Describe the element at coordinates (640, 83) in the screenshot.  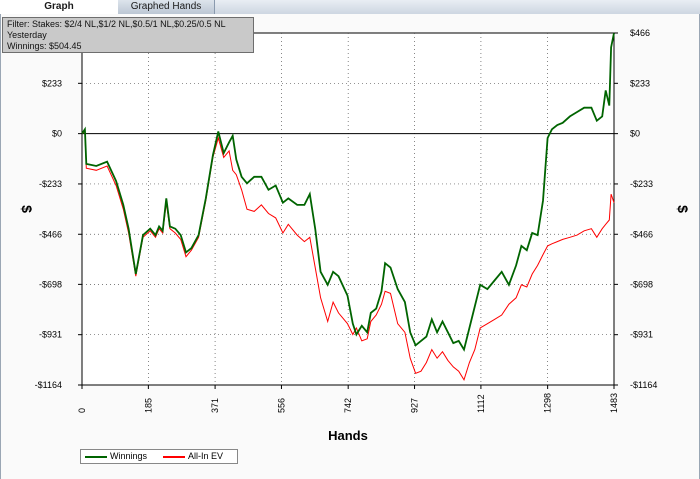
I see `y-tick-label-right: $233` at that location.